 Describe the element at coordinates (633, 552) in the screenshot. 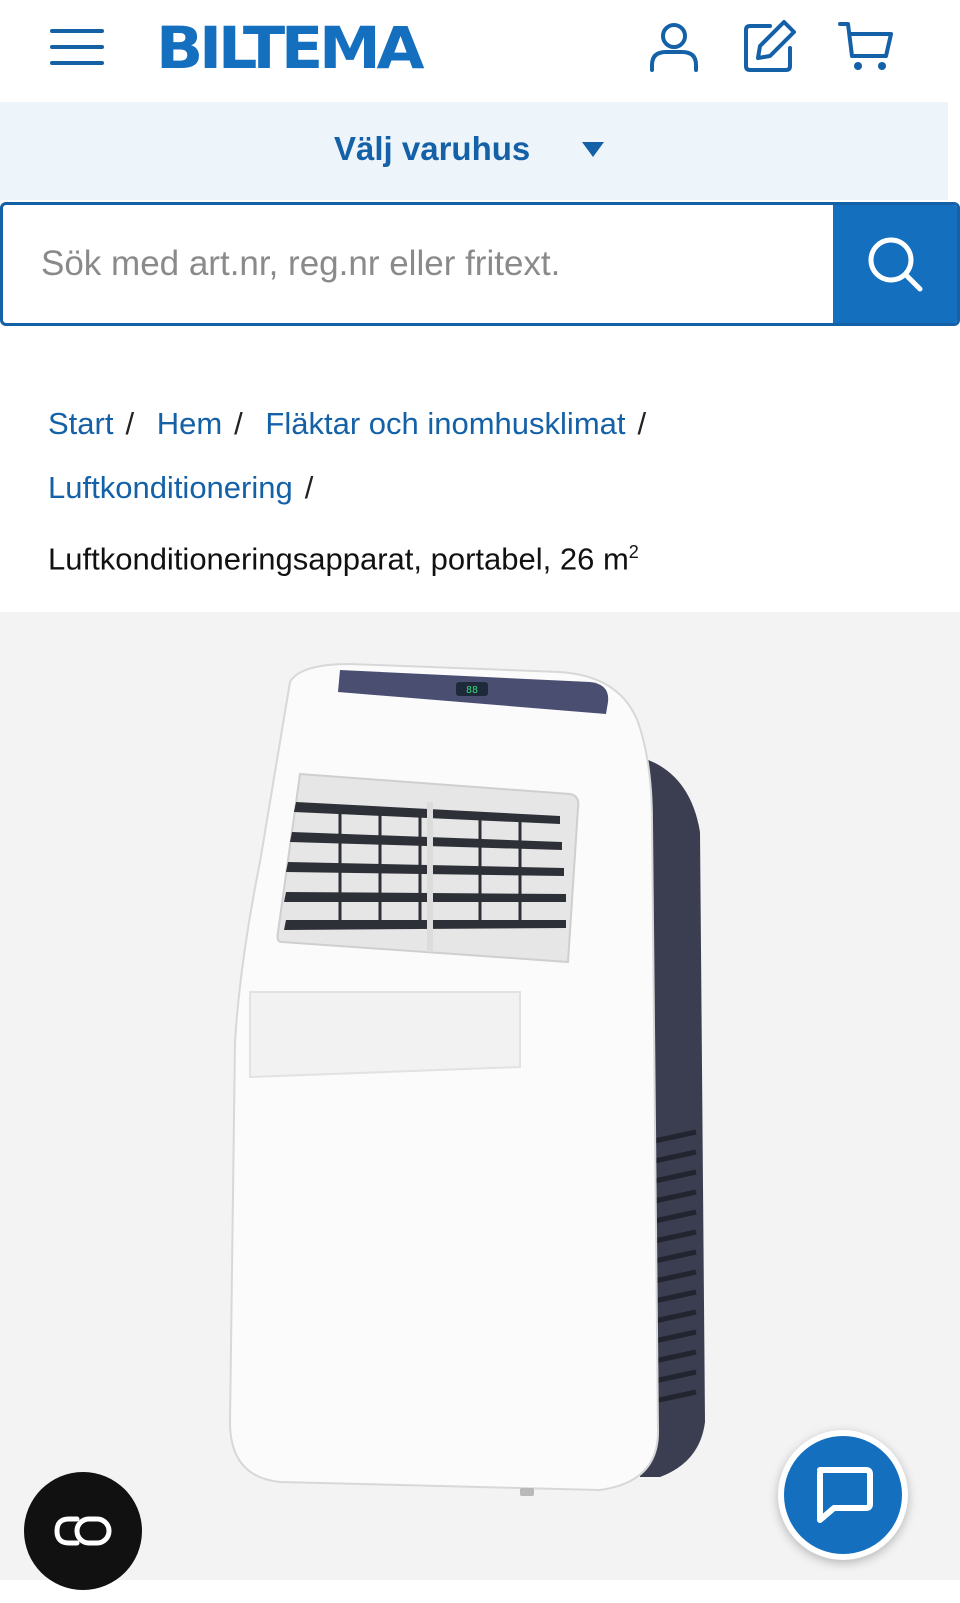

I see `breadcrumb-current-sup: 2` at that location.